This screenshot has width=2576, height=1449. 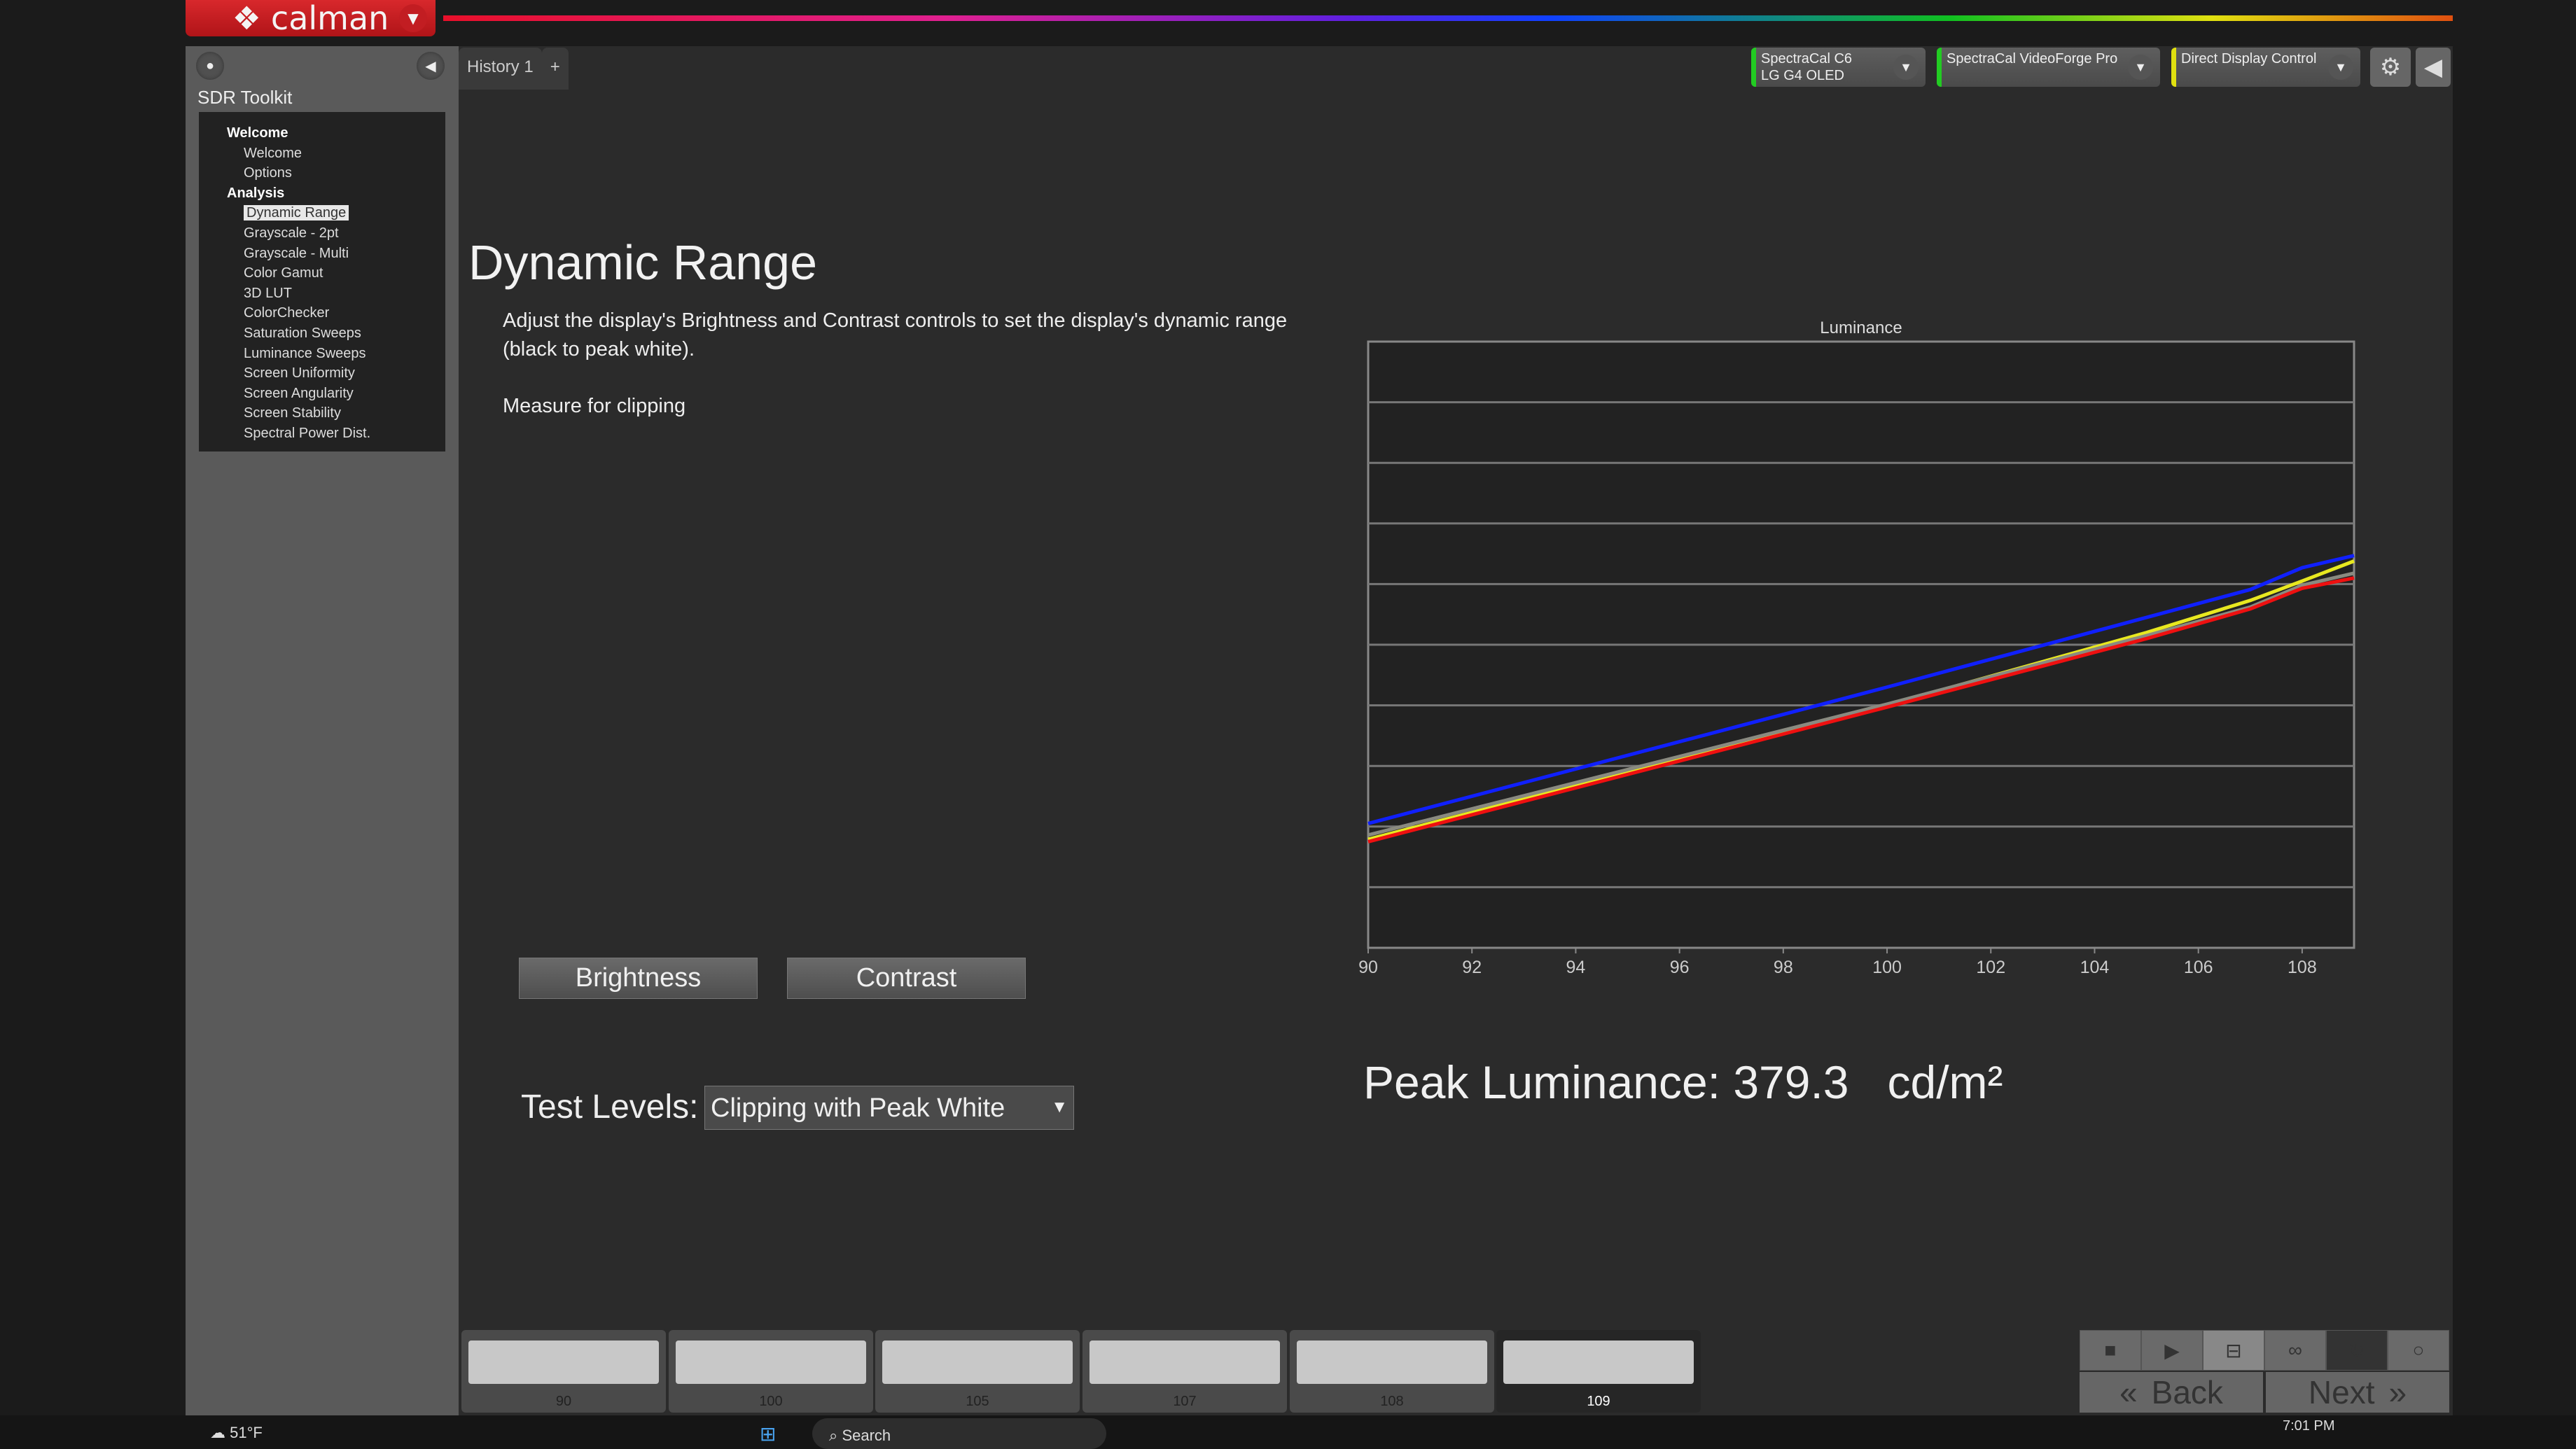 I want to click on x-tick-label: 90, so click(x=1368, y=967).